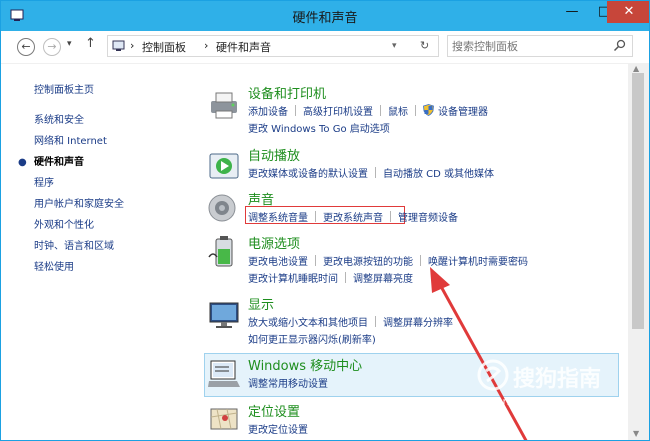 This screenshot has height=441, width=650. Describe the element at coordinates (274, 242) in the screenshot. I see `category-title: 电源选项` at that location.